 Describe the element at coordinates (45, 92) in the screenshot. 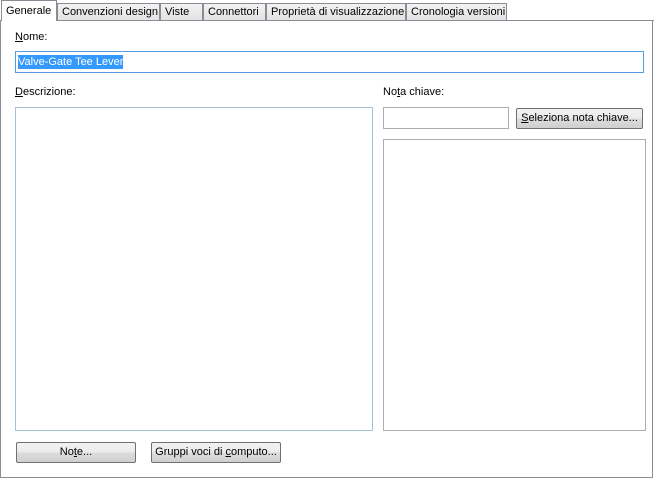

I see `description-label: Descrizione:` at that location.